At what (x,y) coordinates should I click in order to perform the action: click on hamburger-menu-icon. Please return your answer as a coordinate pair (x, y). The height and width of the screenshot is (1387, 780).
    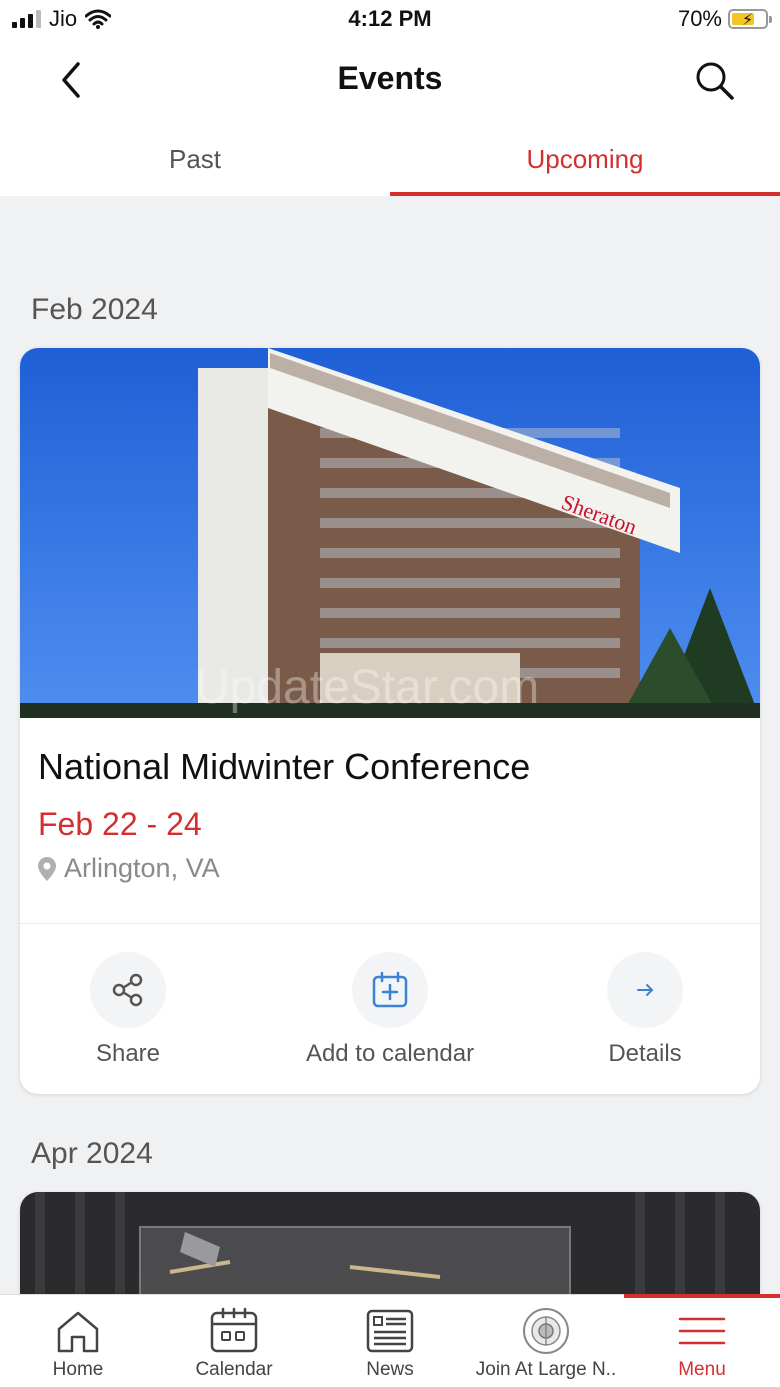
    Looking at the image, I should click on (702, 1331).